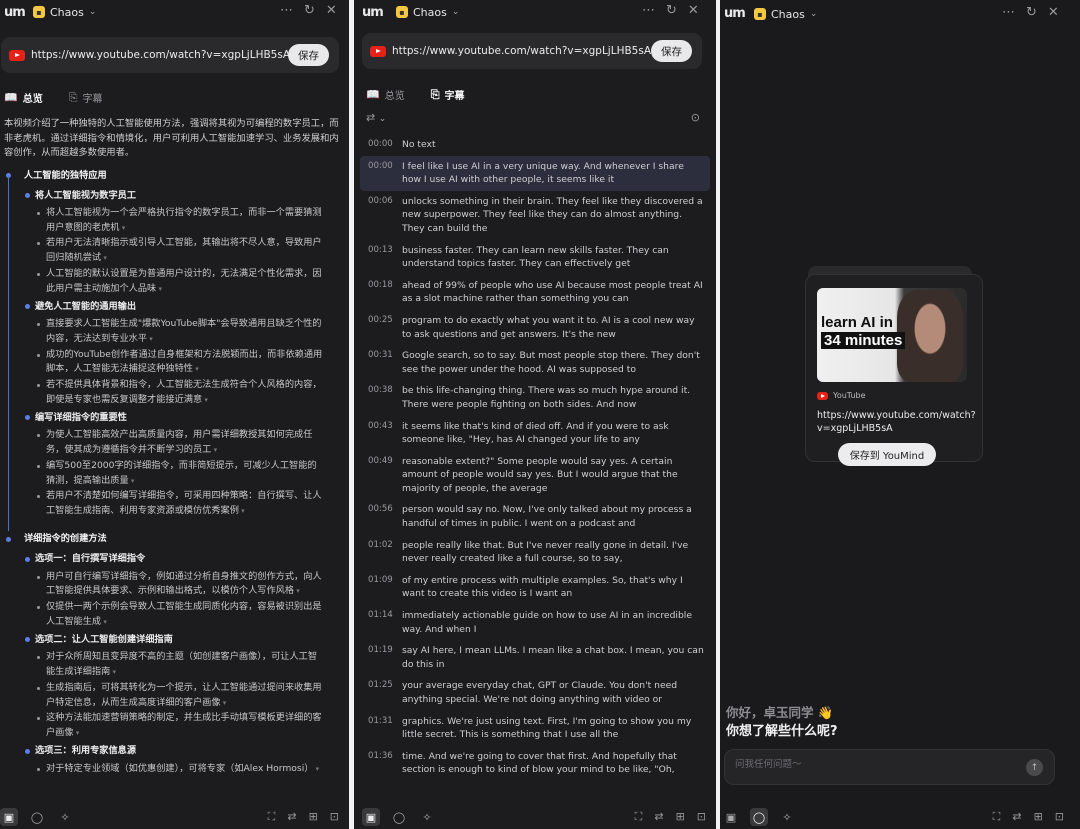 This screenshot has height=829, width=1080. I want to click on timestamp: 01:36, so click(379, 763).